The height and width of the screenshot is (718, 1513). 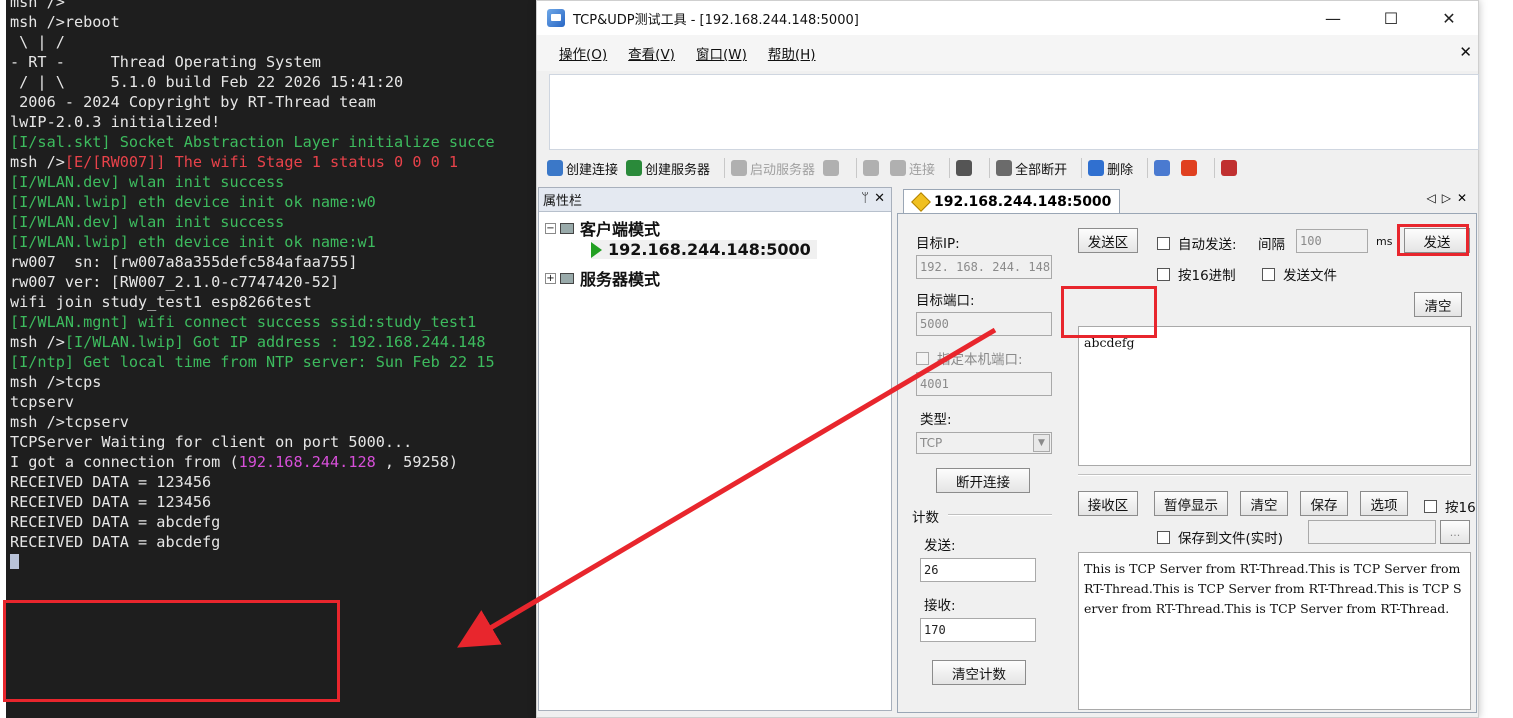 What do you see at coordinates (792, 53) in the screenshot?
I see `menu-help: 帮助(H)` at bounding box center [792, 53].